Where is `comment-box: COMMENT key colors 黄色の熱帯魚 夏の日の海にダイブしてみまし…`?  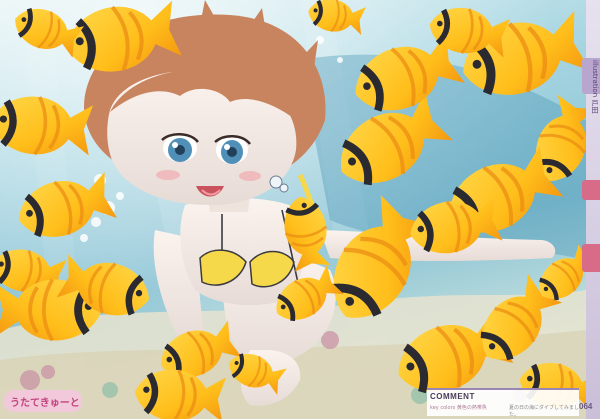
comment-box: COMMENT key colors 黄色の熱帯魚 夏の日の海にダイブしてみまし… is located at coordinates (503, 403).